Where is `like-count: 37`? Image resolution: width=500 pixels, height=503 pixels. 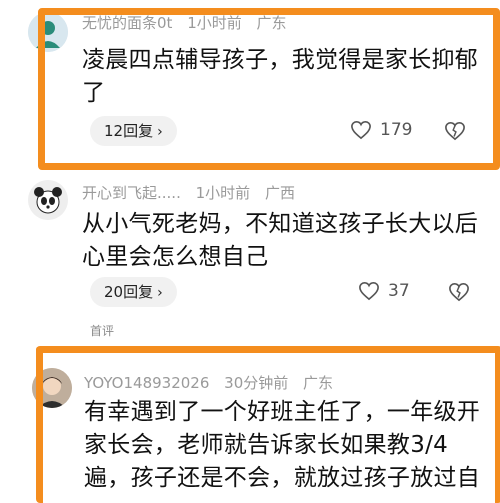 like-count: 37 is located at coordinates (399, 291).